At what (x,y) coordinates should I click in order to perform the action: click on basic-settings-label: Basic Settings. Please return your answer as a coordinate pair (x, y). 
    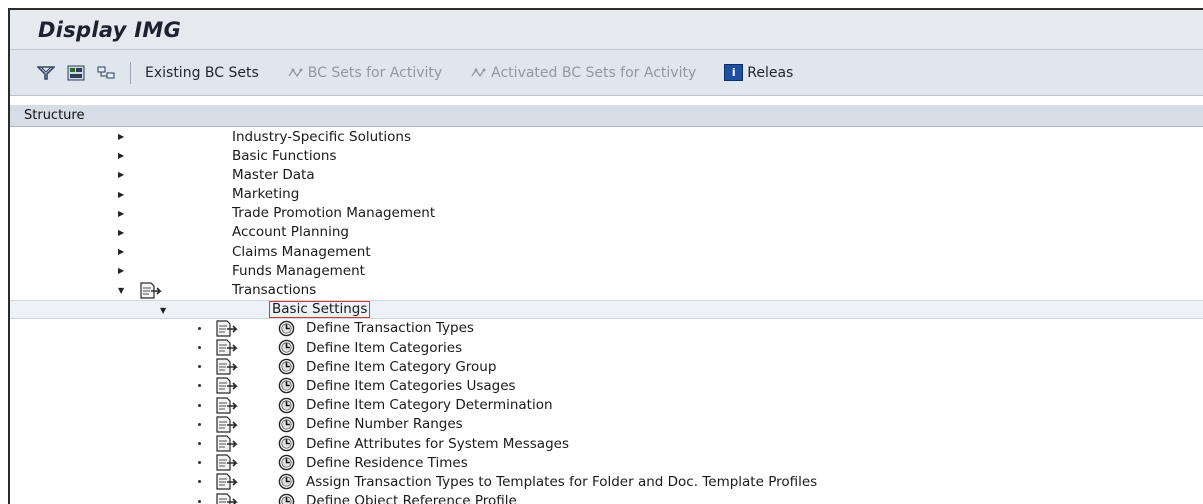
    Looking at the image, I should click on (320, 309).